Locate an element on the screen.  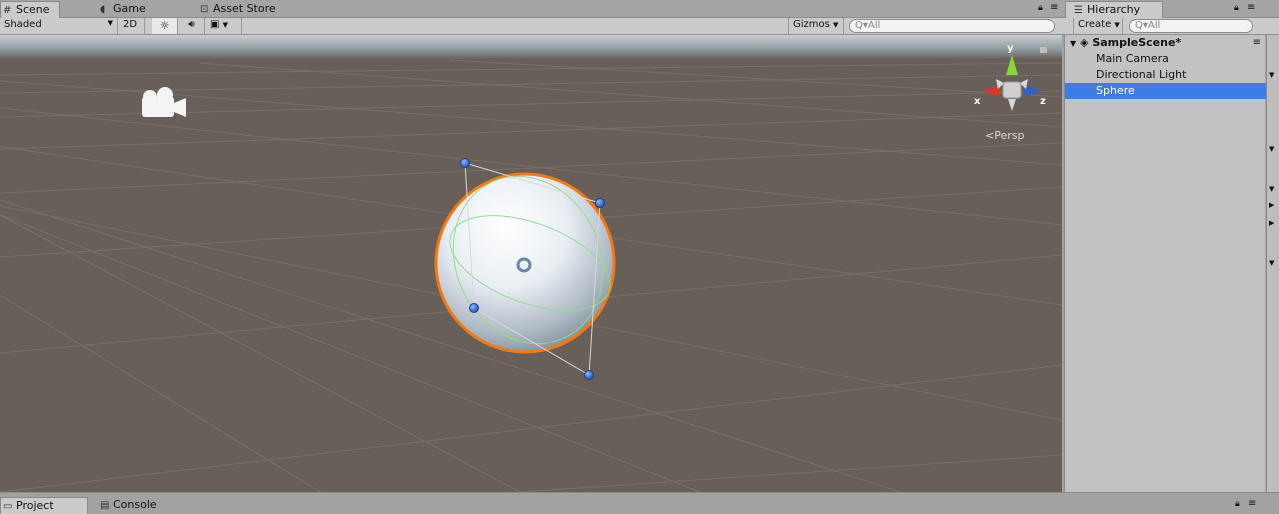
scene-menu-icon: ≡ is located at coordinates (1257, 43).